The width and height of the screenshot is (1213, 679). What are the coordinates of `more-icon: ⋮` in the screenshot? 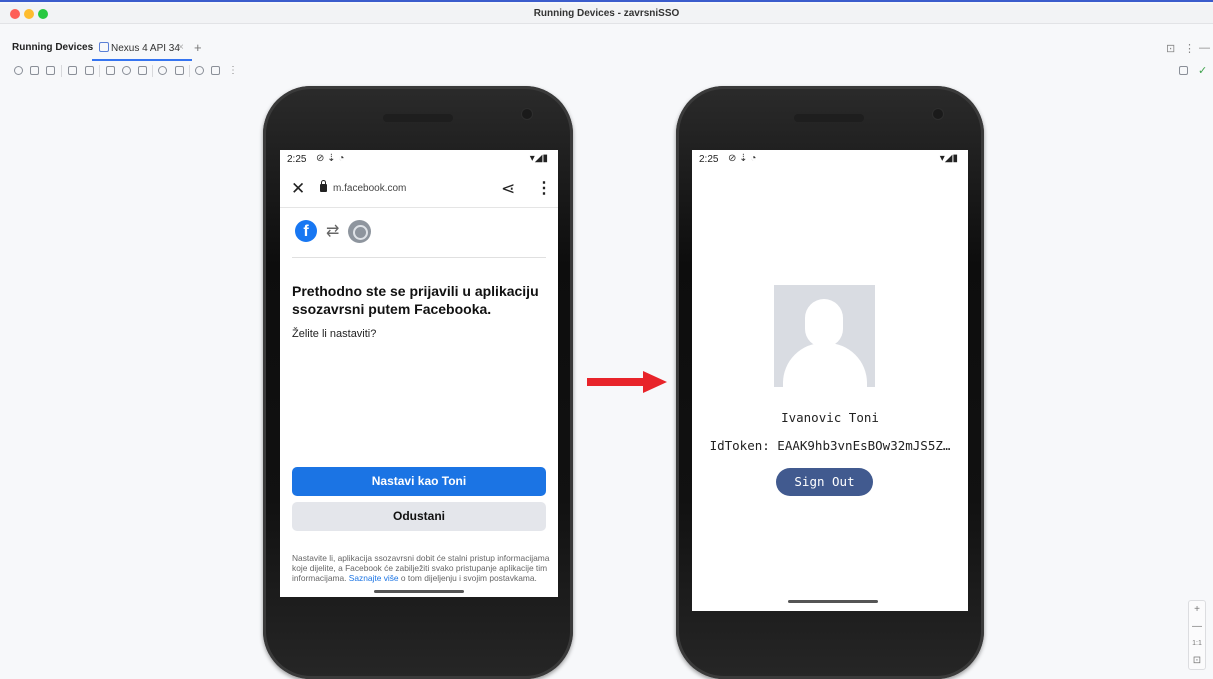 It's located at (233, 70).